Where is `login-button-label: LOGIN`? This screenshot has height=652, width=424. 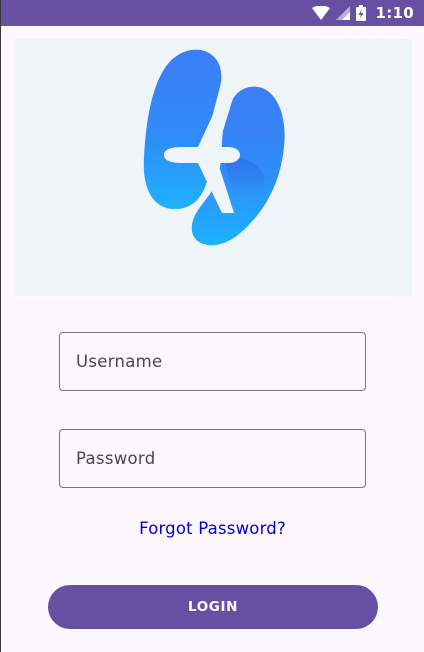 login-button-label: LOGIN is located at coordinates (213, 607).